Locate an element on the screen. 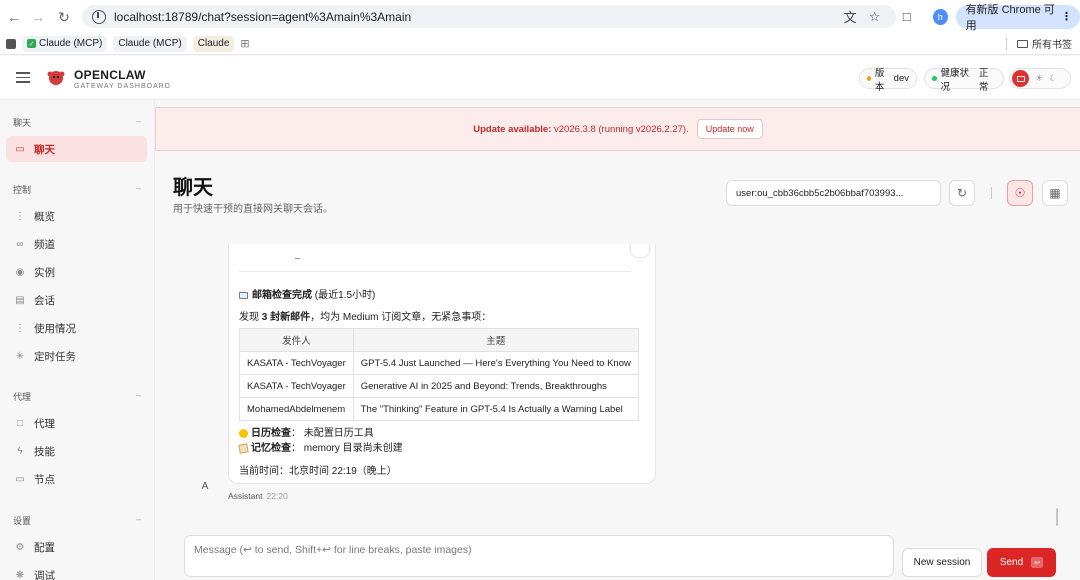  refresh-button: ↻ is located at coordinates (962, 193).